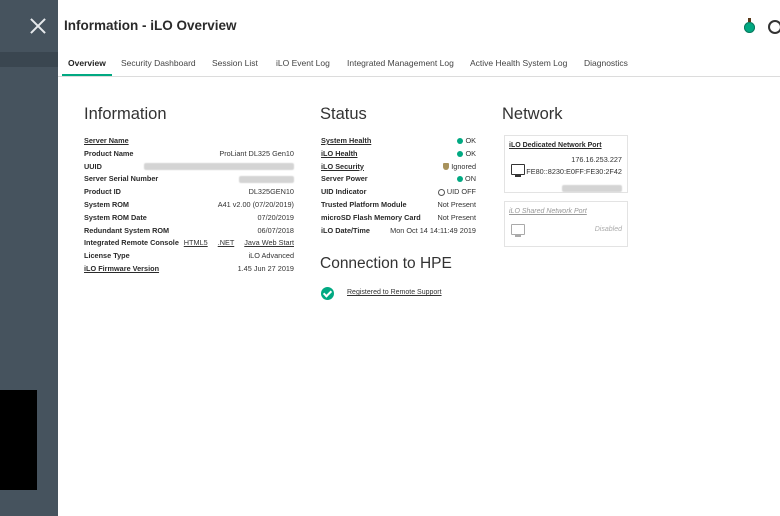 The height and width of the screenshot is (516, 780). Describe the element at coordinates (115, 217) in the screenshot. I see `system-rom-date-label: System ROM Date` at that location.